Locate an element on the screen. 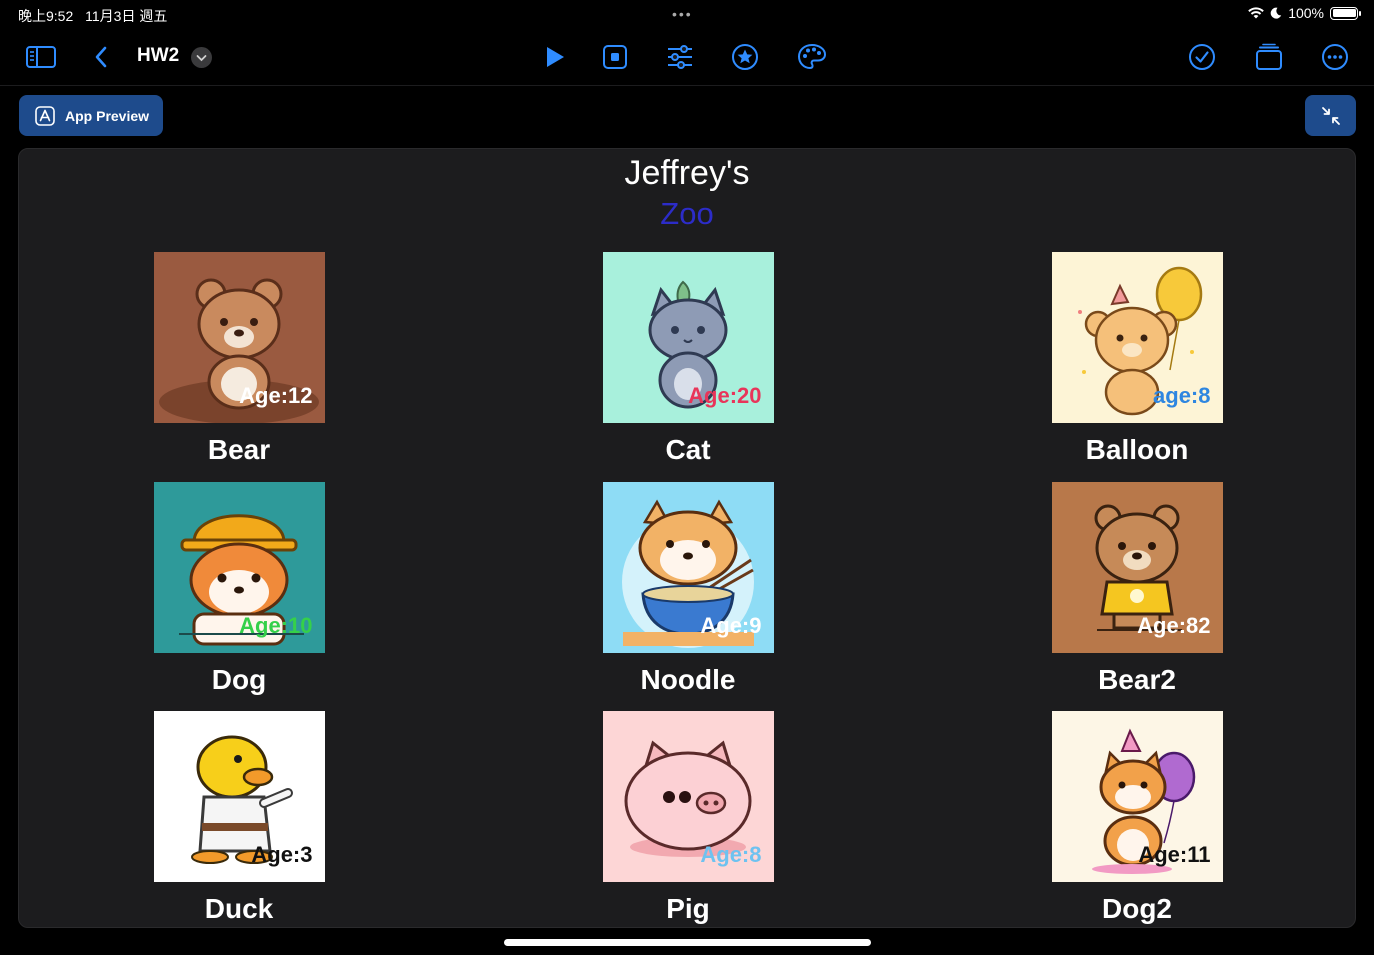  star-circle-icon is located at coordinates (745, 57).